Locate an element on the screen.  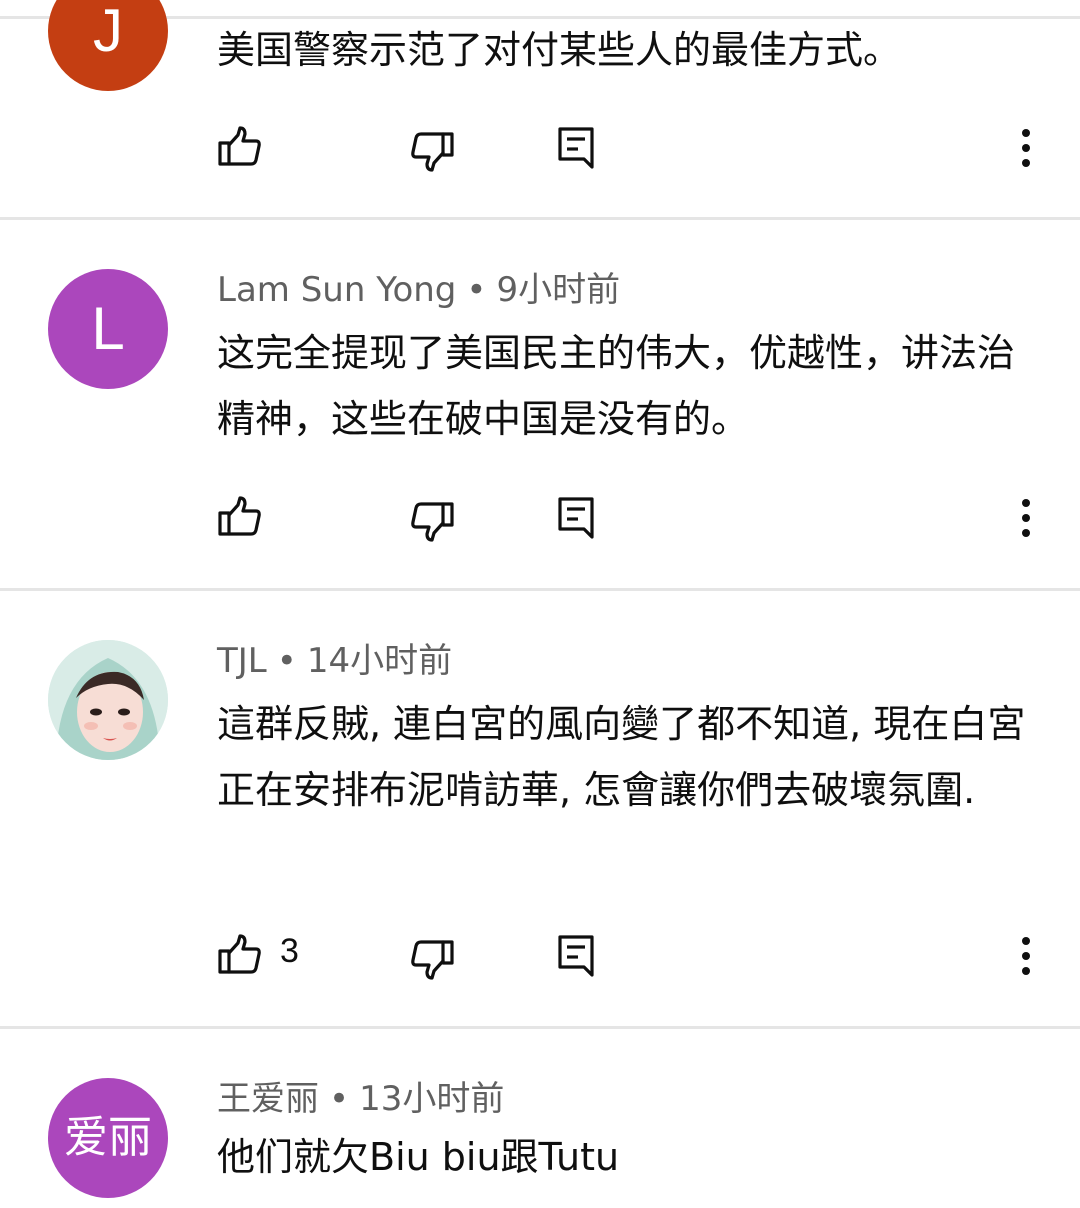
avatar: 爱丽 is located at coordinates (108, 1138).